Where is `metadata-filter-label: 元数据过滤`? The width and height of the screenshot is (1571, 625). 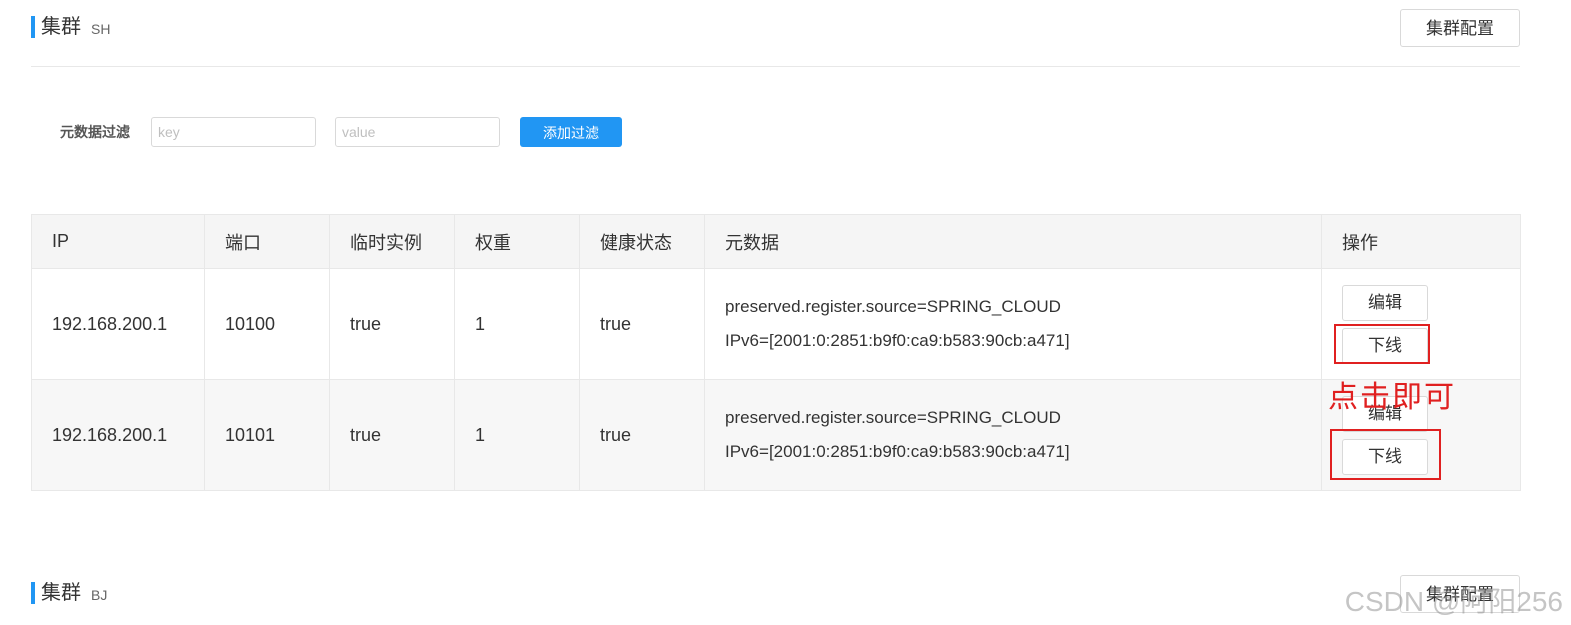
metadata-filter-label: 元数据过滤 is located at coordinates (95, 132).